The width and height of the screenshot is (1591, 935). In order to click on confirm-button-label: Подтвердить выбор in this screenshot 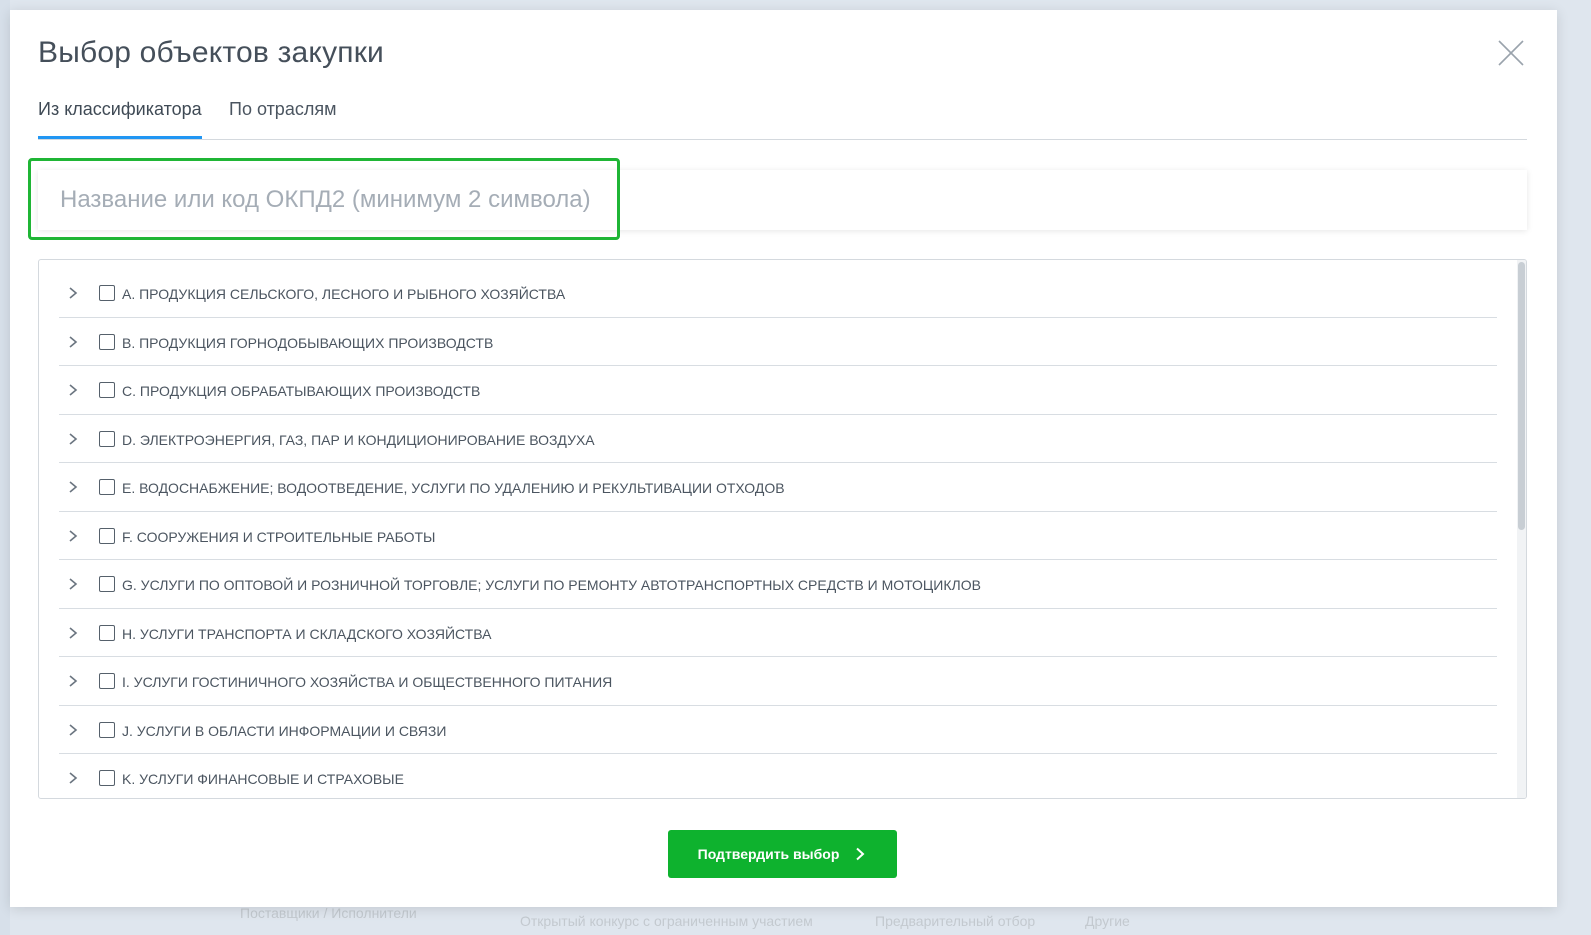, I will do `click(768, 854)`.